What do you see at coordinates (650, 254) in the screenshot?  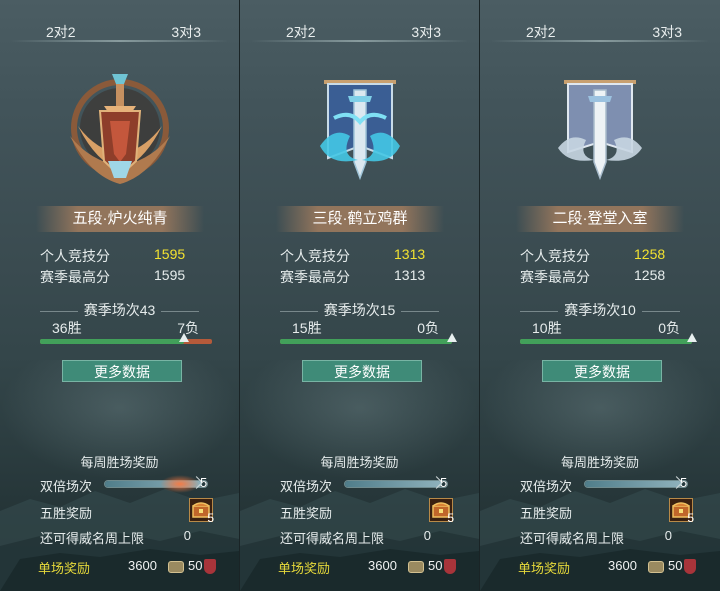 I see `personal-score-value: 1258` at bounding box center [650, 254].